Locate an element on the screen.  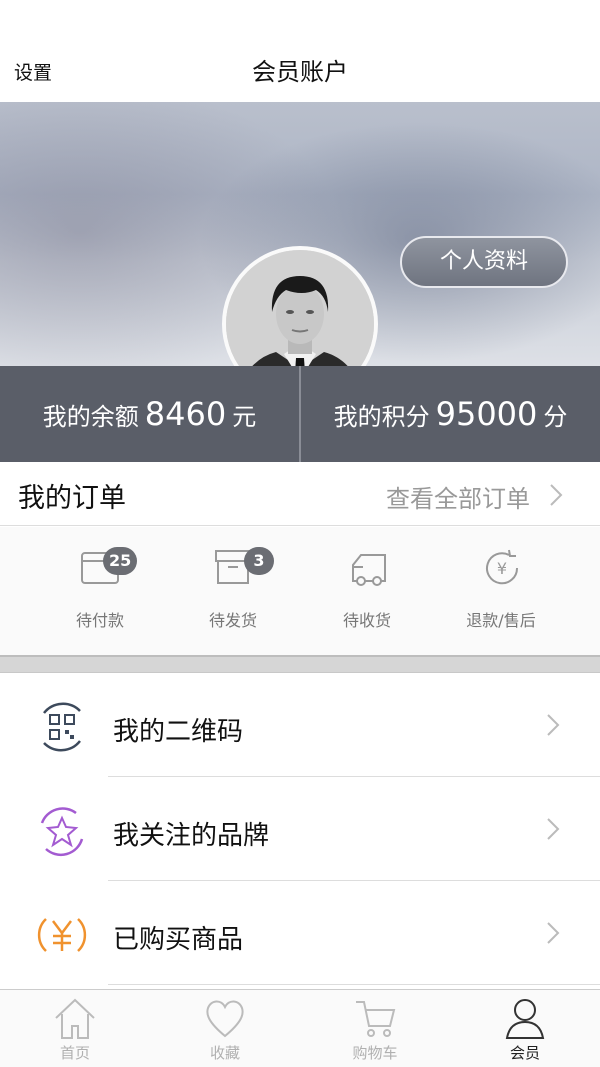
tab-home: 首页 is located at coordinates (75, 1028).